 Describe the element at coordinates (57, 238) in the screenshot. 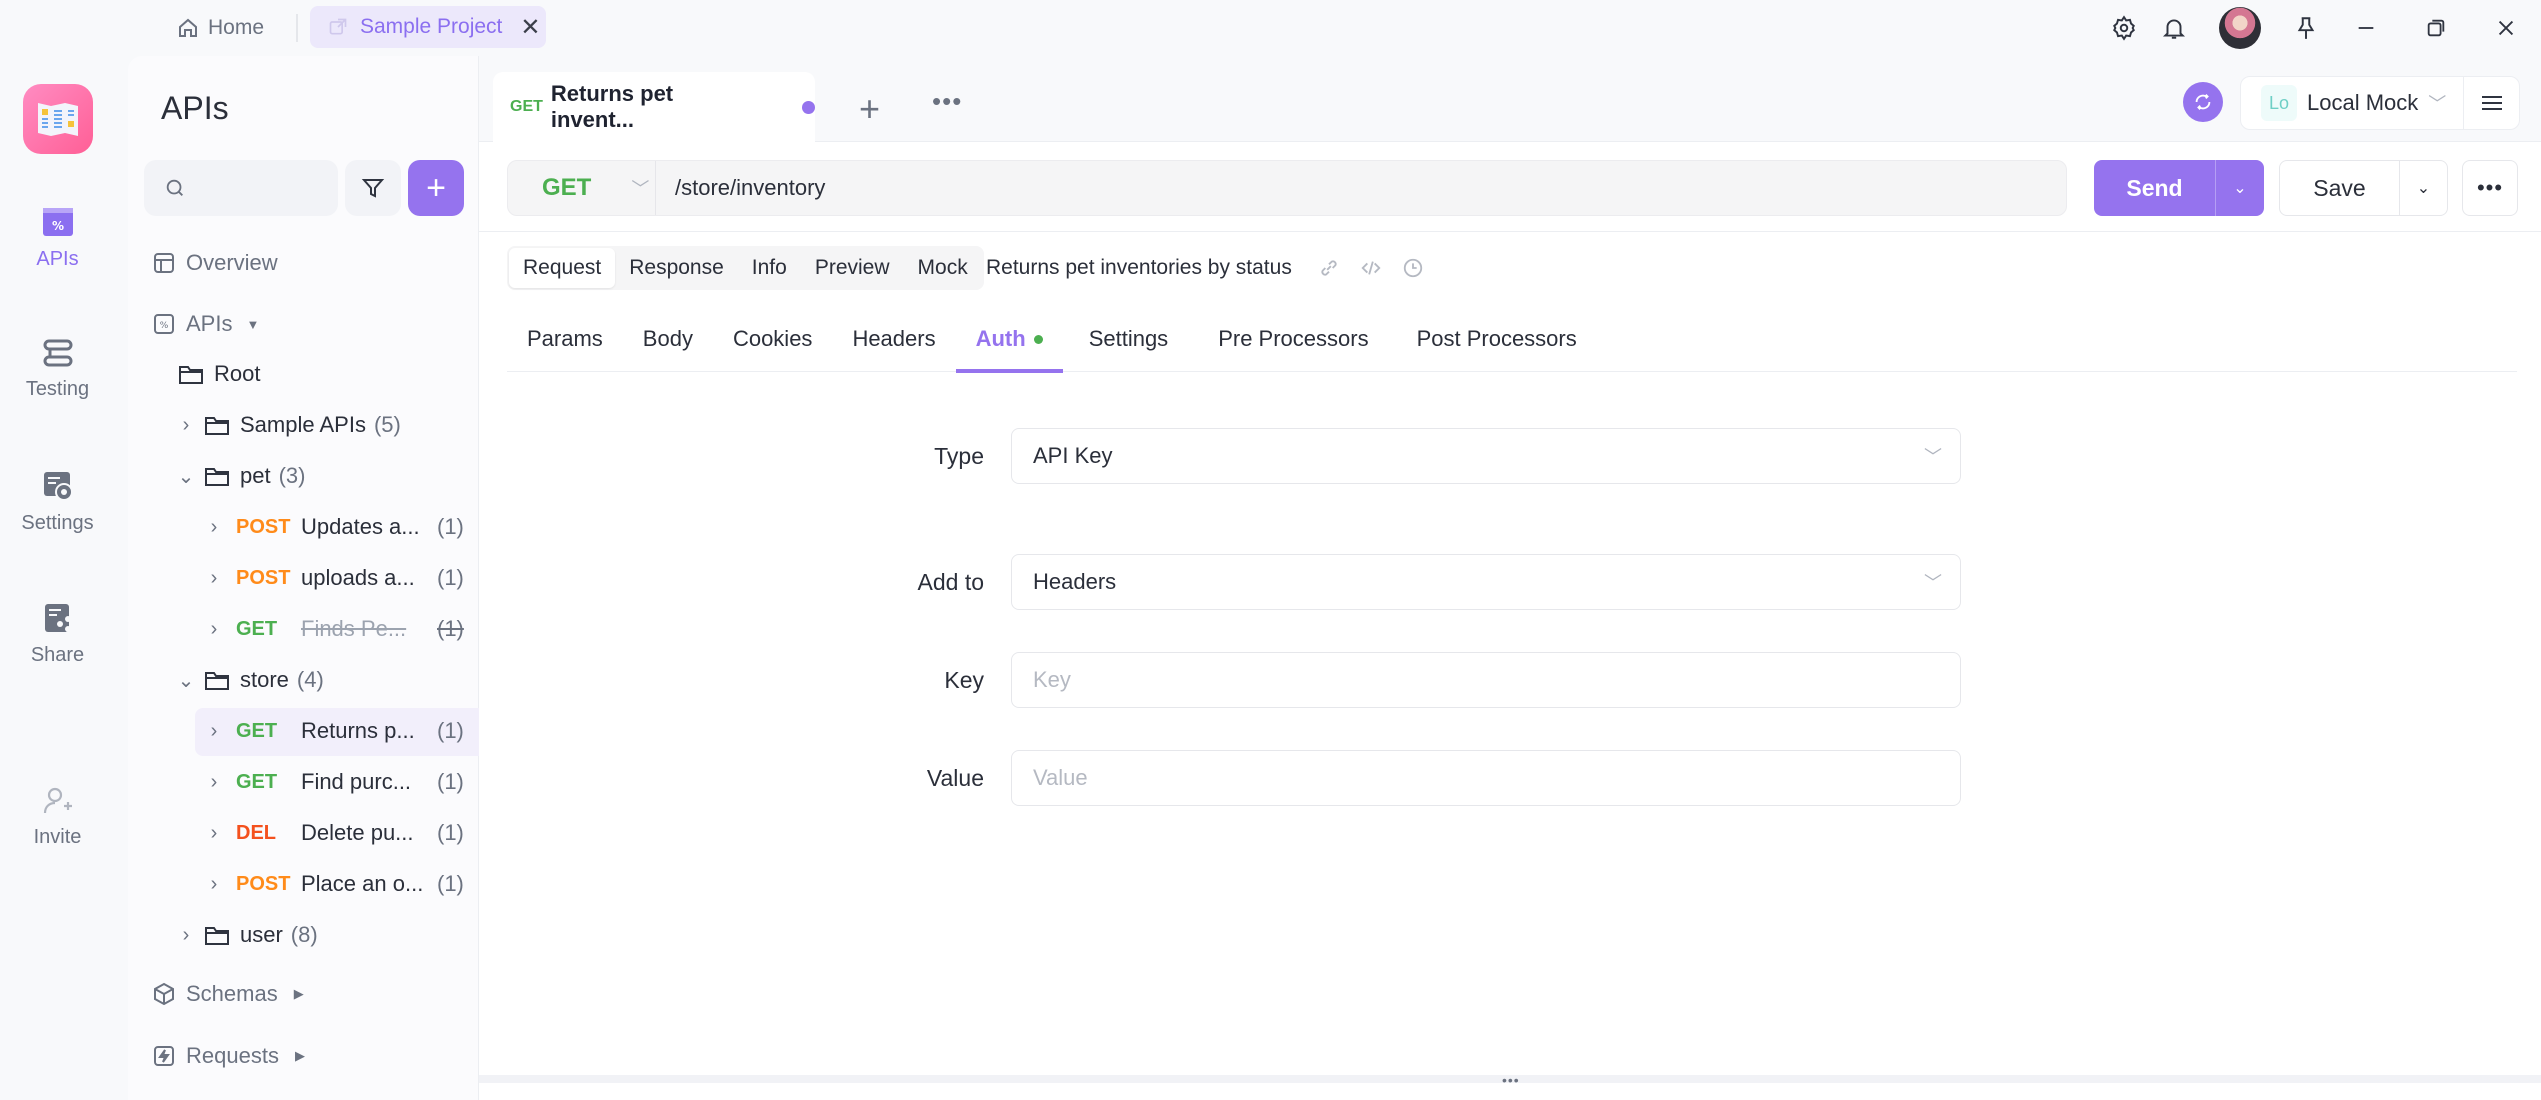

I see `rail-item-apis: % APIs` at that location.